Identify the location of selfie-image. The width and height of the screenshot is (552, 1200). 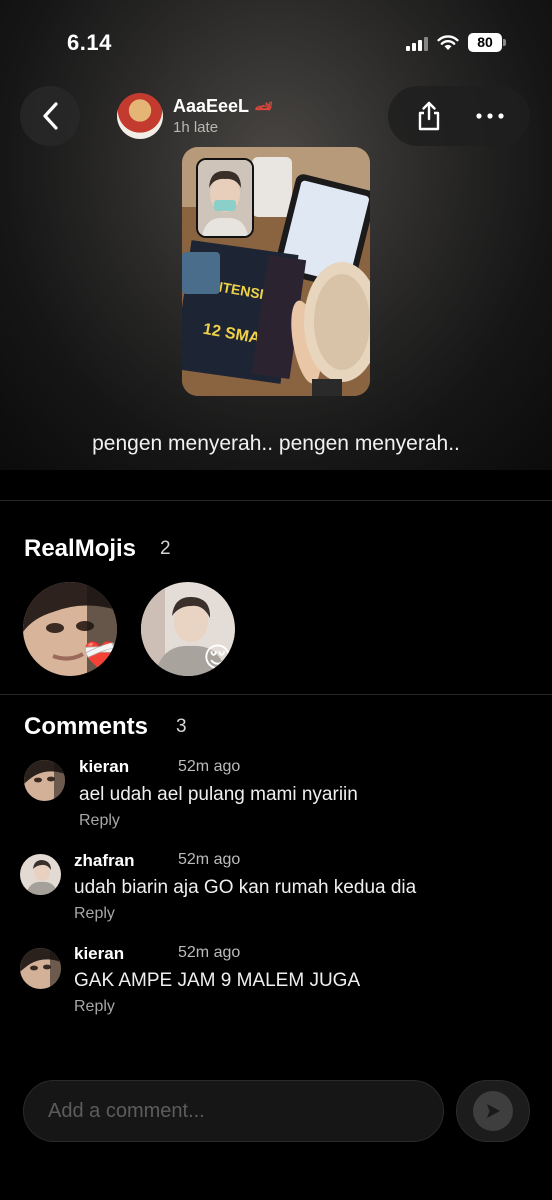
(225, 198).